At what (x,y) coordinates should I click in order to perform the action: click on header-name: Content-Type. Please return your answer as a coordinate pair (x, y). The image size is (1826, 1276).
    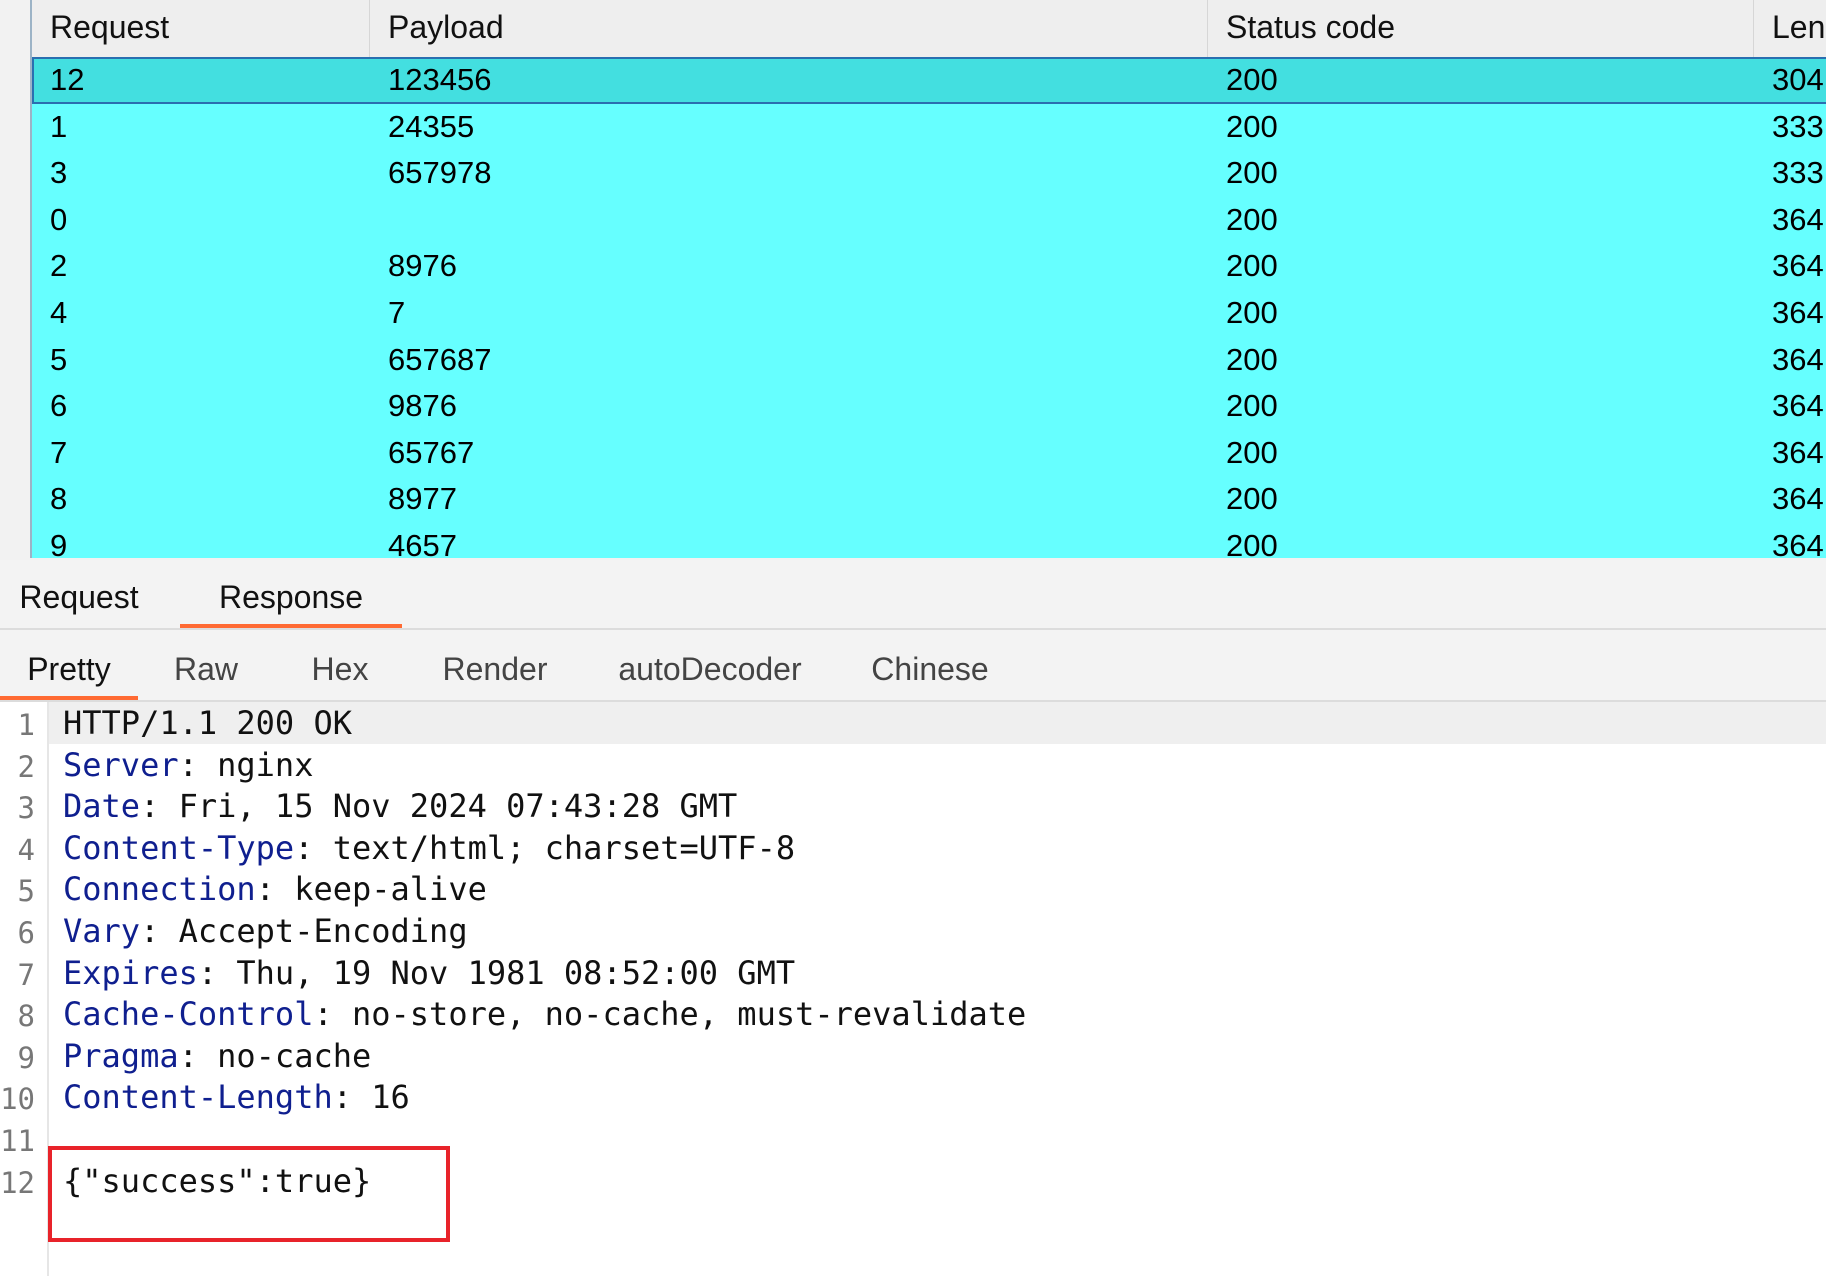
    Looking at the image, I should click on (179, 847).